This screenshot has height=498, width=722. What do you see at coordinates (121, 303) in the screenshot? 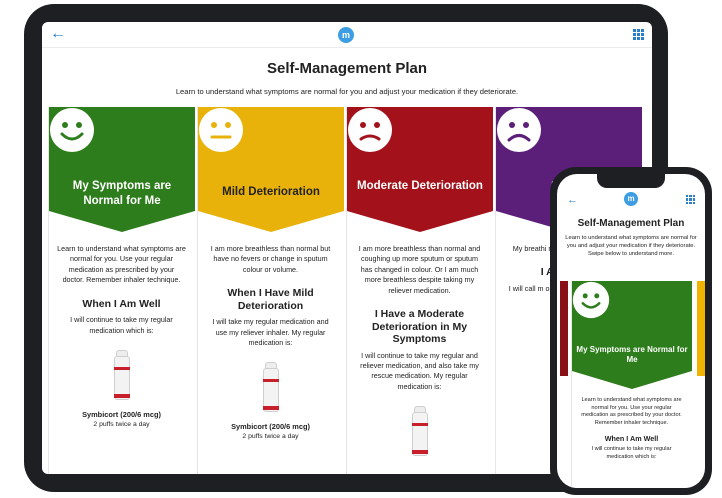
I see `column-heading: When I Am Well` at bounding box center [121, 303].